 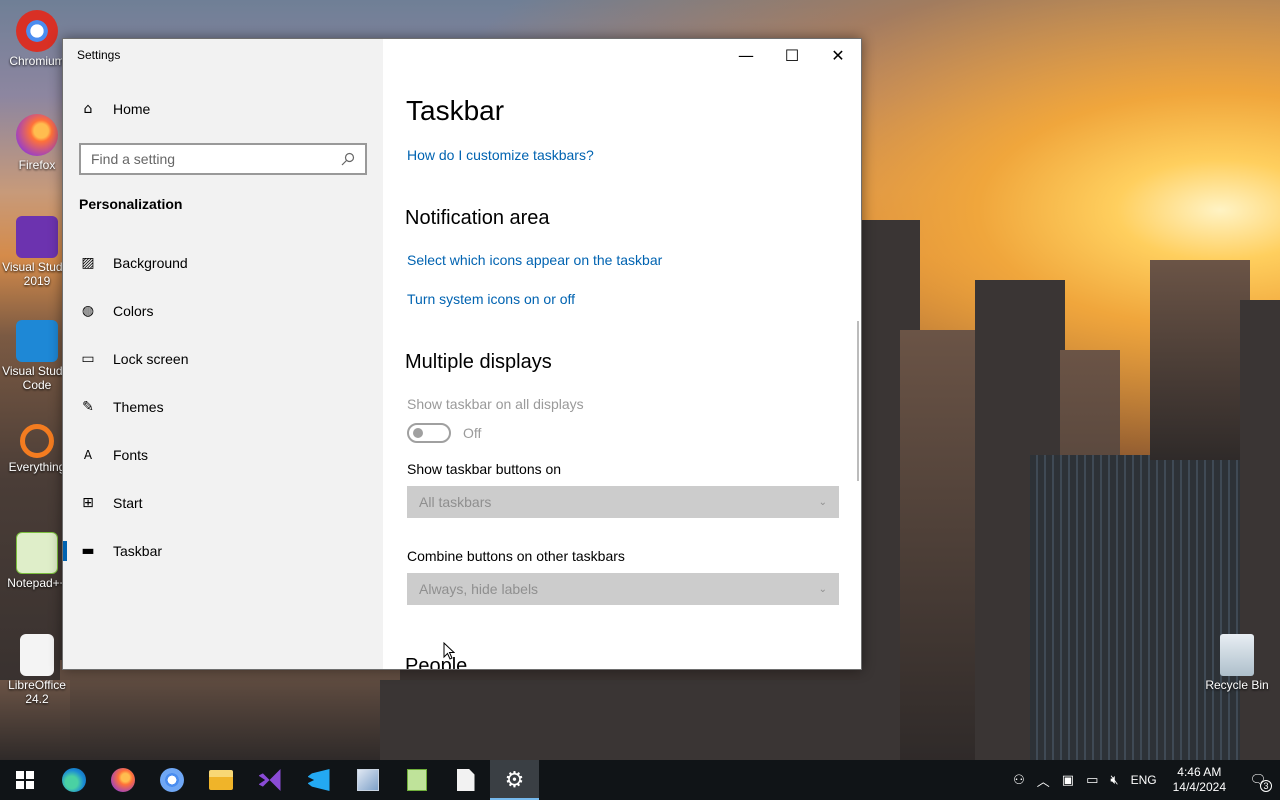 I want to click on show-all-displays-toggle, so click(x=429, y=433).